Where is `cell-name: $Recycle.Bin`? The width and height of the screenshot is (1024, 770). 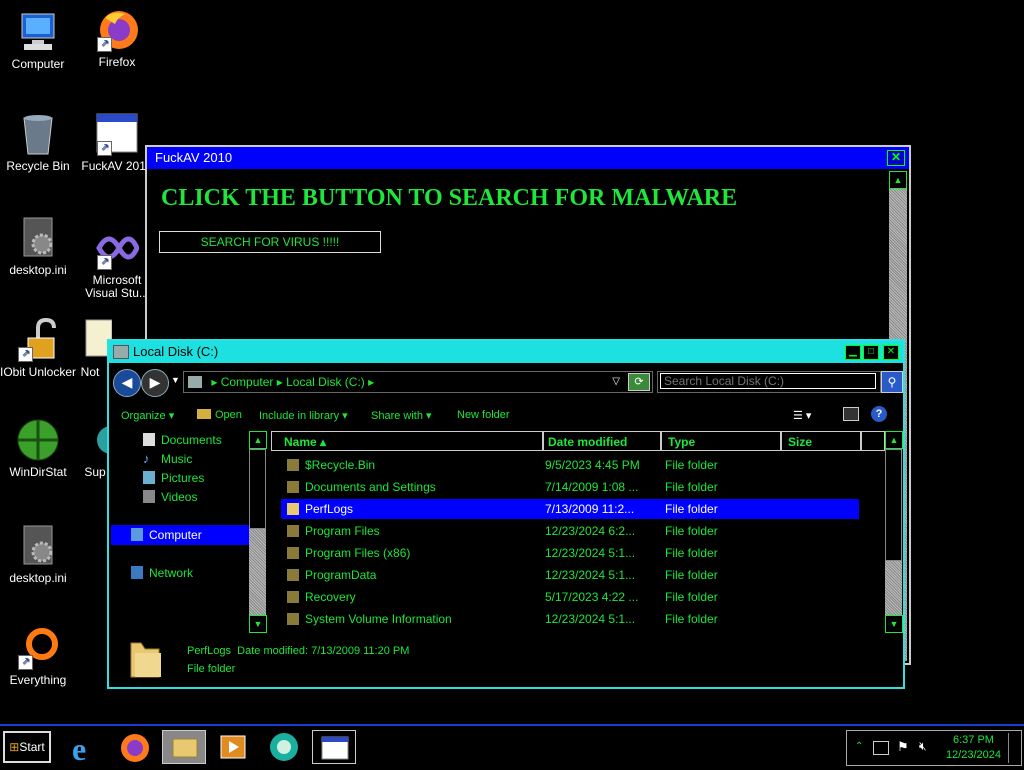 cell-name: $Recycle.Bin is located at coordinates (340, 465).